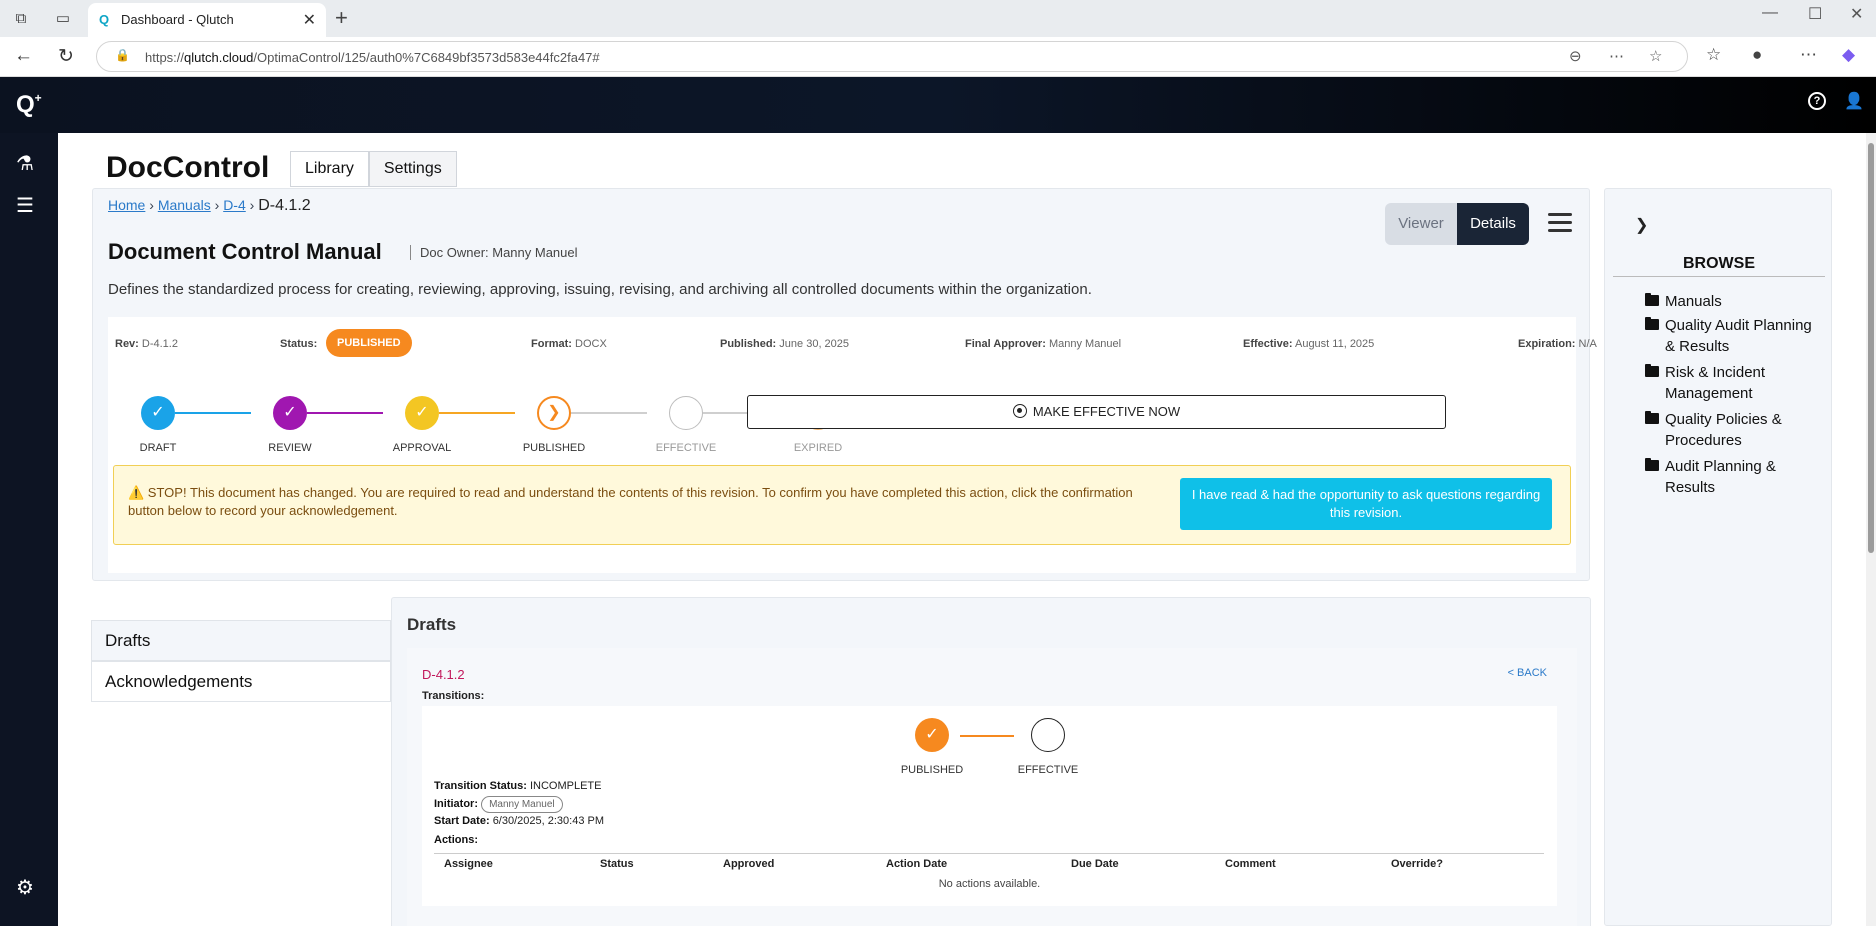 The height and width of the screenshot is (926, 1876). I want to click on step-label-effective: EFFECTIVE, so click(686, 448).